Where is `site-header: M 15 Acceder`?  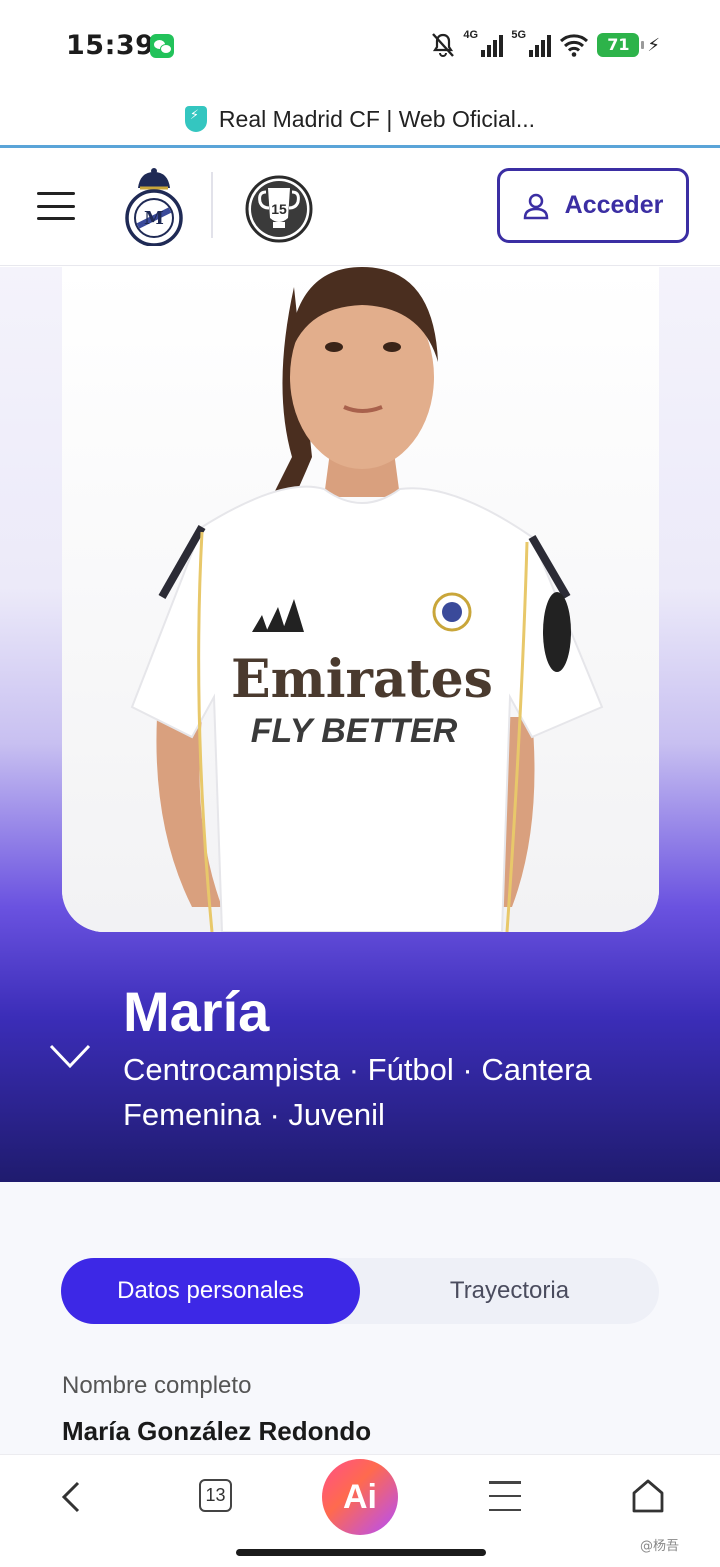 site-header: M 15 Acceder is located at coordinates (360, 207).